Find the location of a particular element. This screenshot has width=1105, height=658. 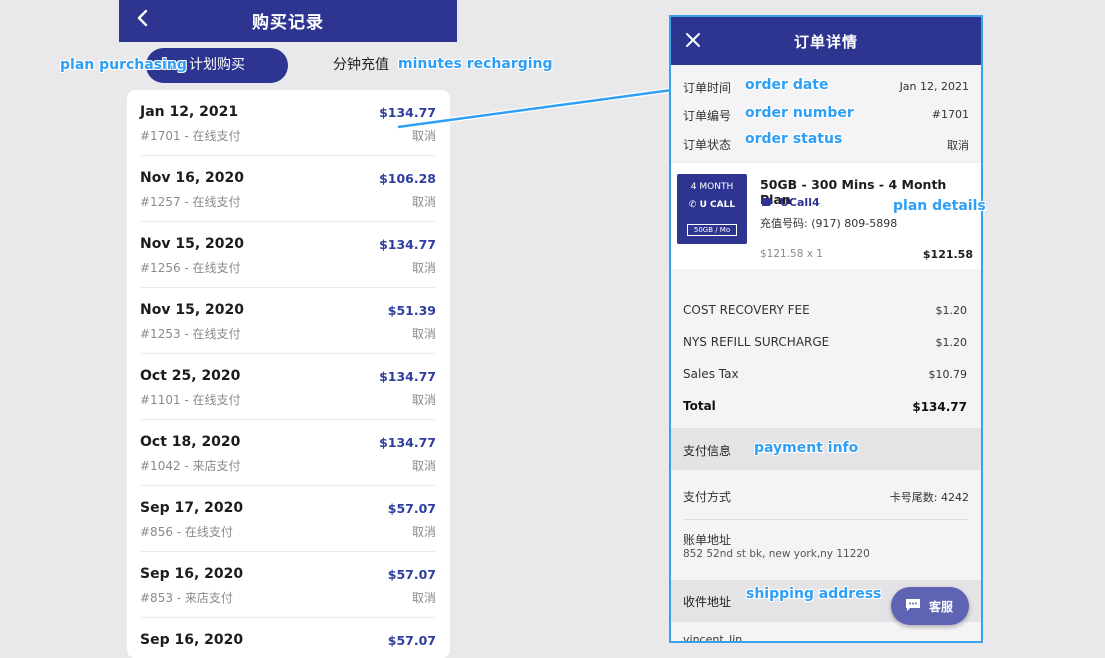

payment-method-row: 支付方式 卡号尾数: 4242 is located at coordinates (826, 504).